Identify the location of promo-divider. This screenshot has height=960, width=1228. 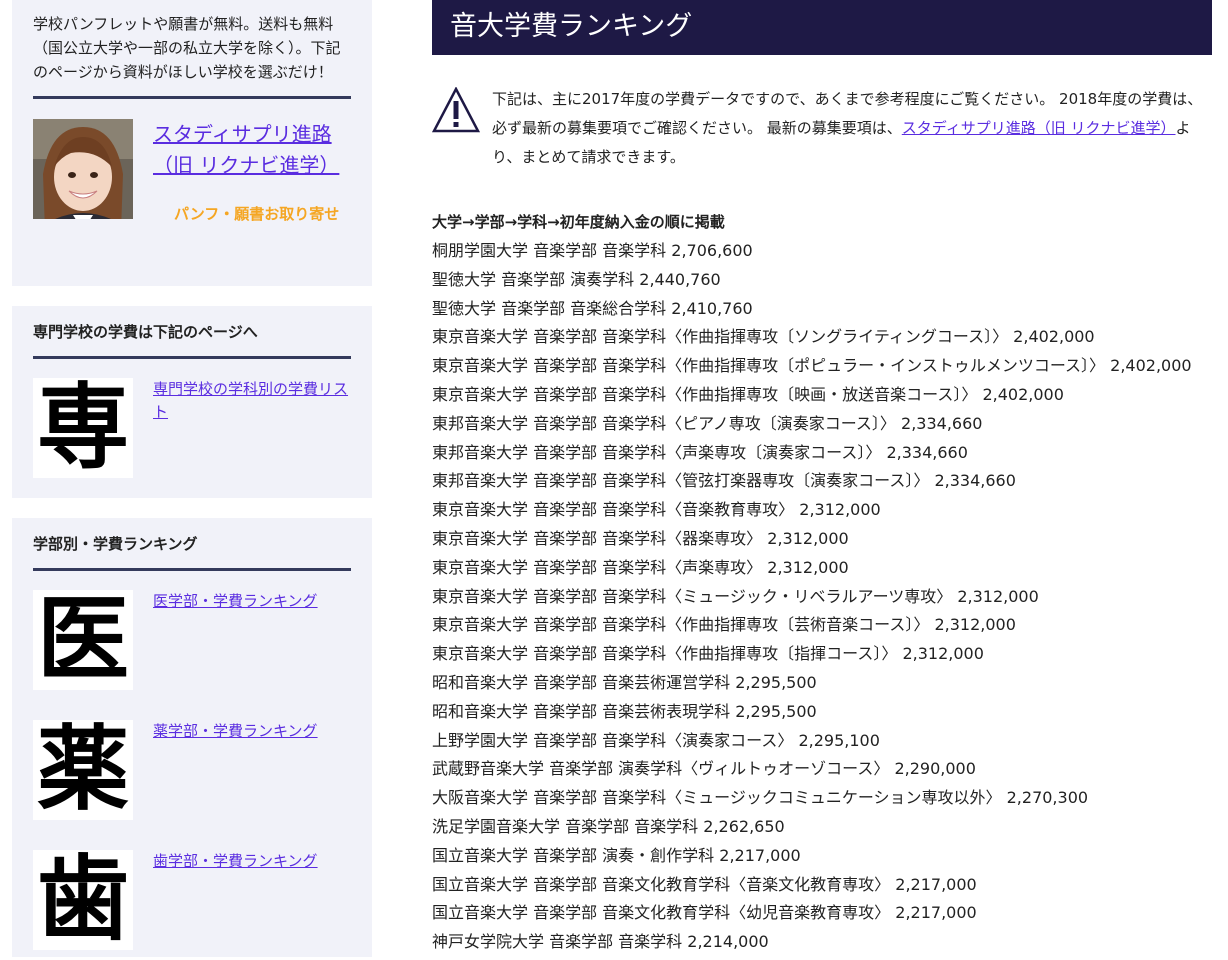
(192, 97).